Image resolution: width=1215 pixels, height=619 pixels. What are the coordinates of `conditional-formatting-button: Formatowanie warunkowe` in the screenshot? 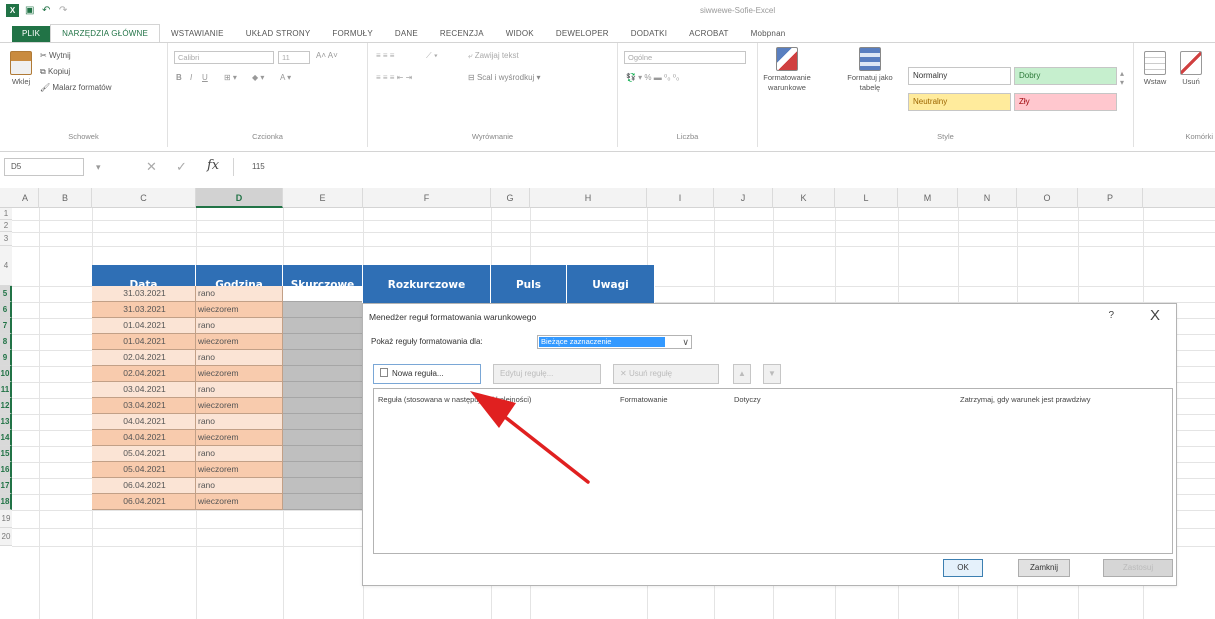 It's located at (787, 70).